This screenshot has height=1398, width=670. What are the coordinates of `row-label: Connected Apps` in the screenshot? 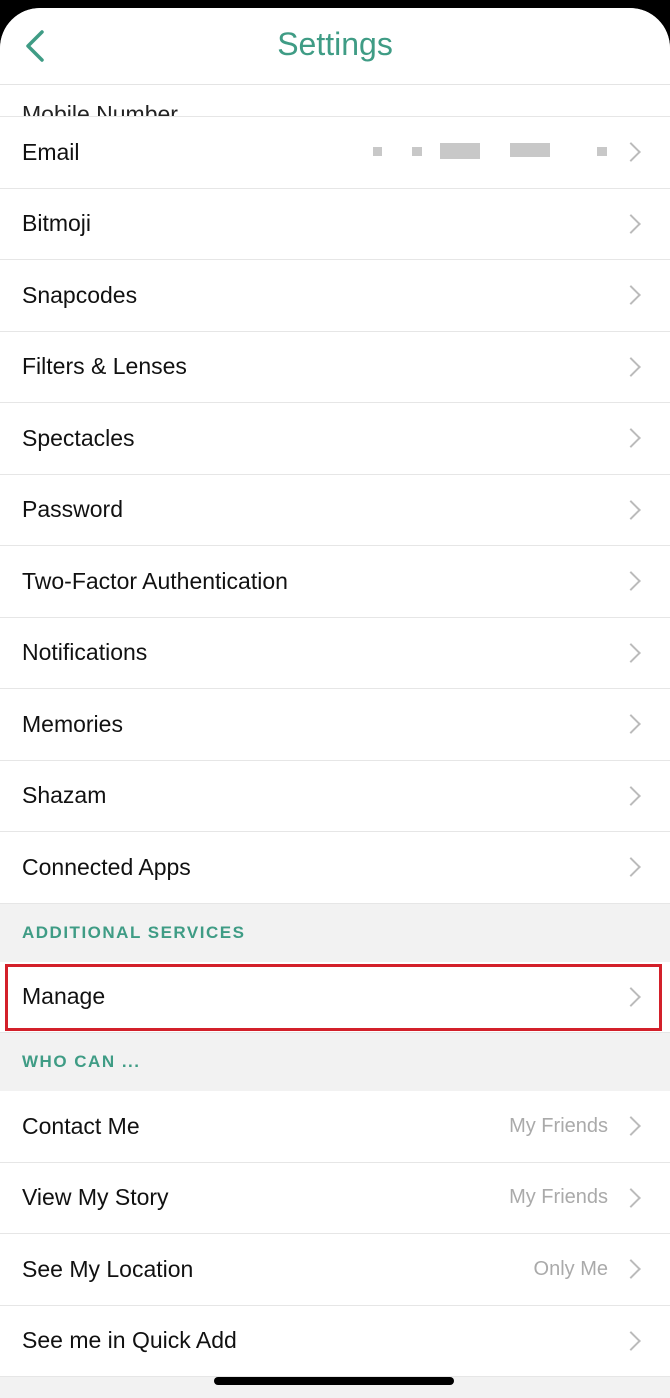 It's located at (106, 866).